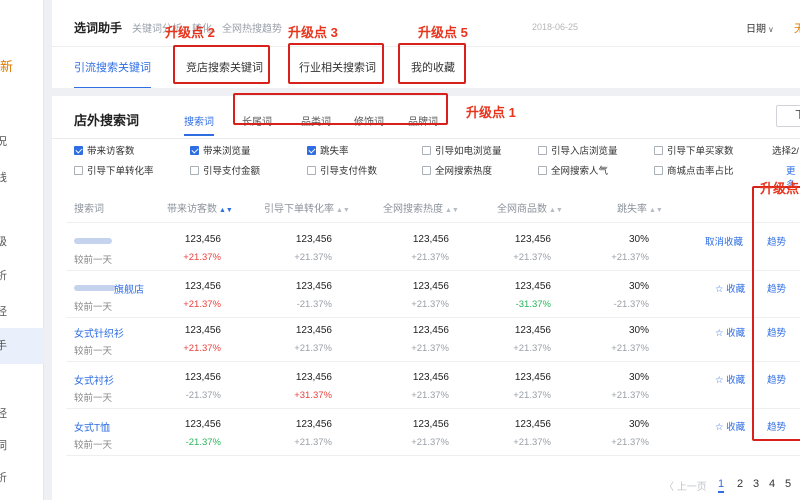  I want to click on metric-checkbox: 商城点击率占比, so click(694, 170).